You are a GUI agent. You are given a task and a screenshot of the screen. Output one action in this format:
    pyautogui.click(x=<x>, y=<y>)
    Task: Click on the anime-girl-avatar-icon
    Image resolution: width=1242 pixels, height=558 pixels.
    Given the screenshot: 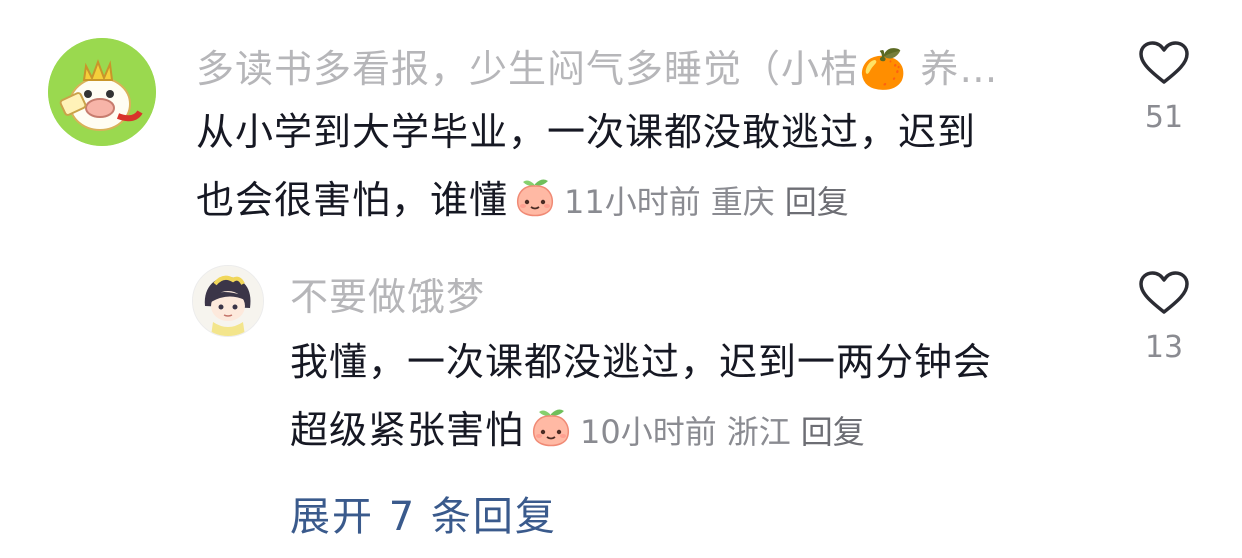 What is the action you would take?
    pyautogui.click(x=228, y=301)
    